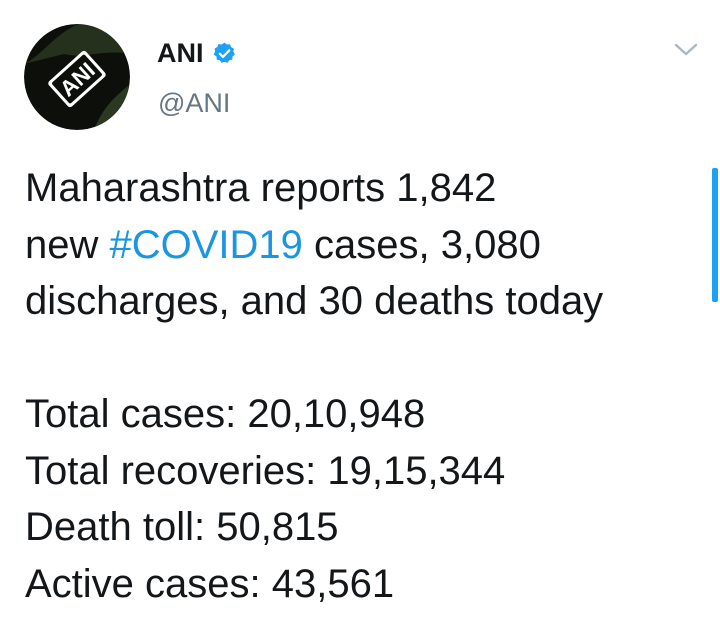  What do you see at coordinates (265, 470) in the screenshot?
I see `stat-total-recoveries: Total recoveries: 19,15,344` at bounding box center [265, 470].